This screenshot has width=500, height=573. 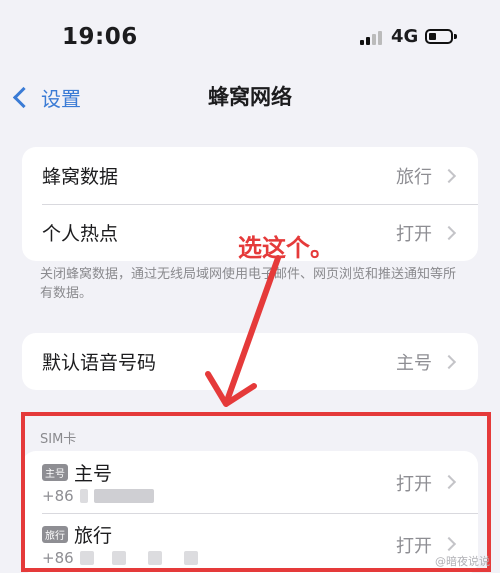 What do you see at coordinates (248, 284) in the screenshot?
I see `cellular-footnote: 关闭蜂窝数据，通过无线局域网使用电子邮件、网页浏览和推送通知等所有数据。` at bounding box center [248, 284].